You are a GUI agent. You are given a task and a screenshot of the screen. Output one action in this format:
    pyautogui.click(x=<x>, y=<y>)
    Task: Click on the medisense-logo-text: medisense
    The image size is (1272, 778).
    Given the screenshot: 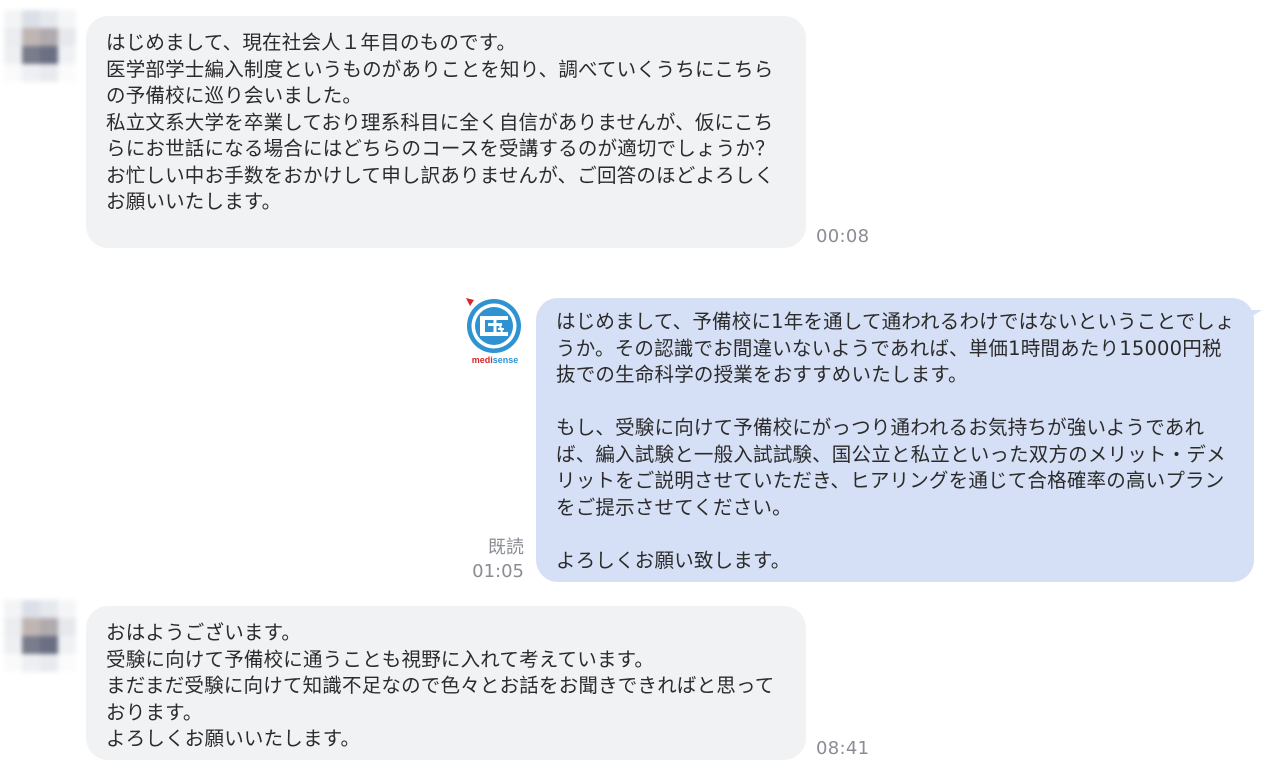 What is the action you would take?
    pyautogui.click(x=495, y=360)
    